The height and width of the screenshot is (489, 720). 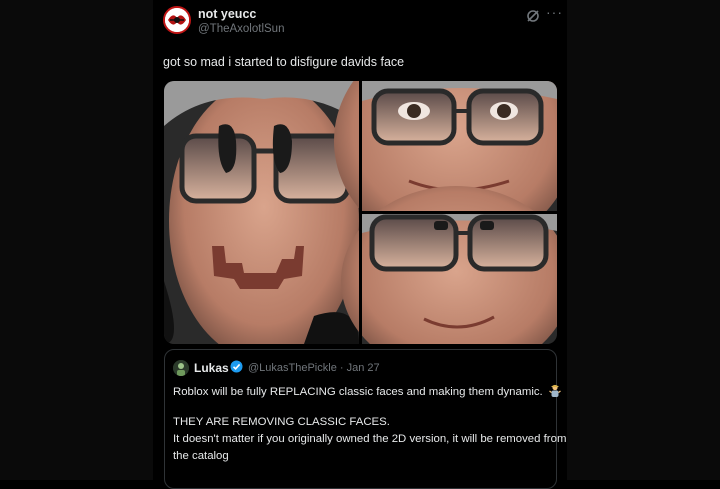 I want to click on author-avatar, so click(x=177, y=20).